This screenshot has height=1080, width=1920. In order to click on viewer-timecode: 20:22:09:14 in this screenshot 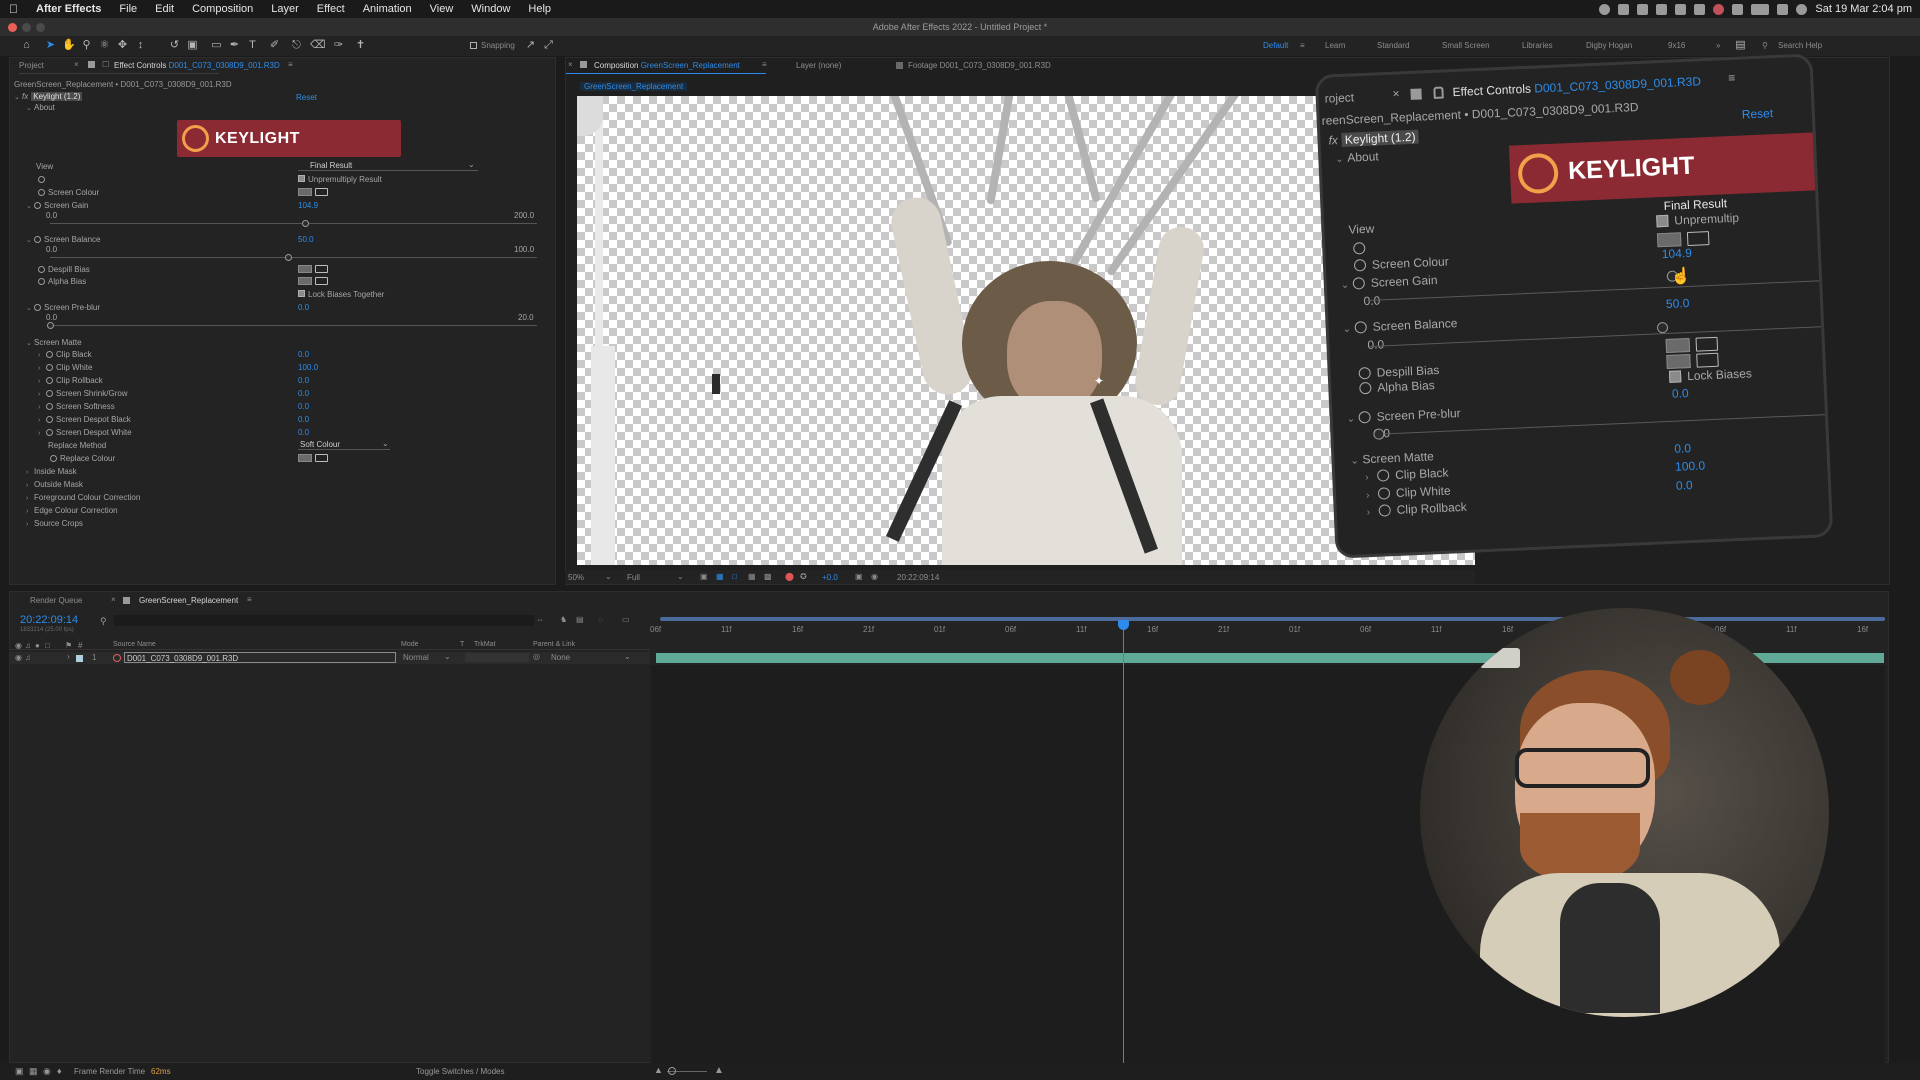, I will do `click(918, 577)`.